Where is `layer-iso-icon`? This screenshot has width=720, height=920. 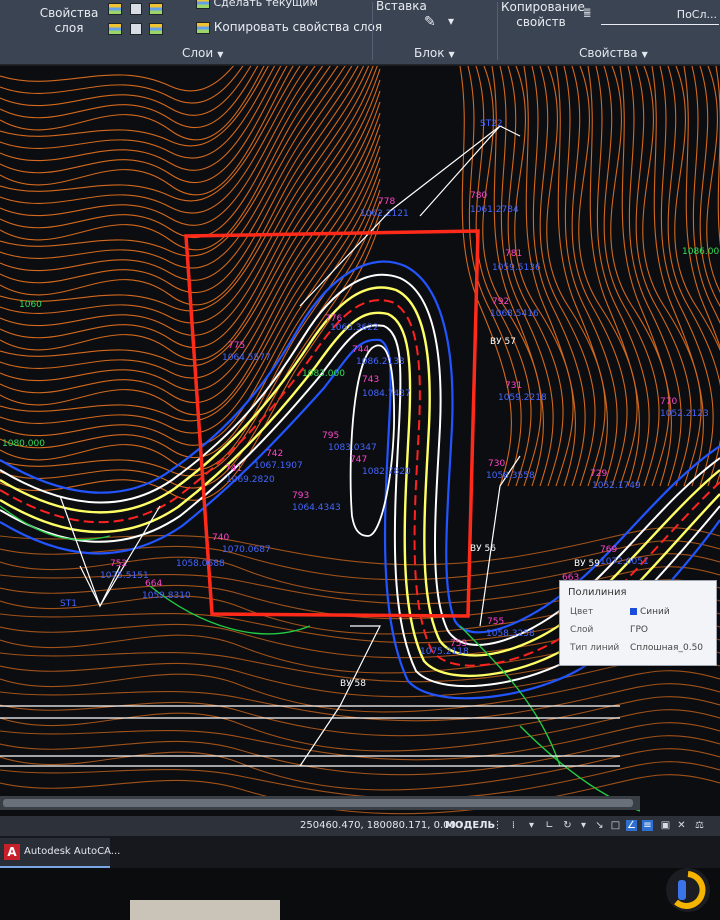
layer-iso-icon is located at coordinates (135, 29).